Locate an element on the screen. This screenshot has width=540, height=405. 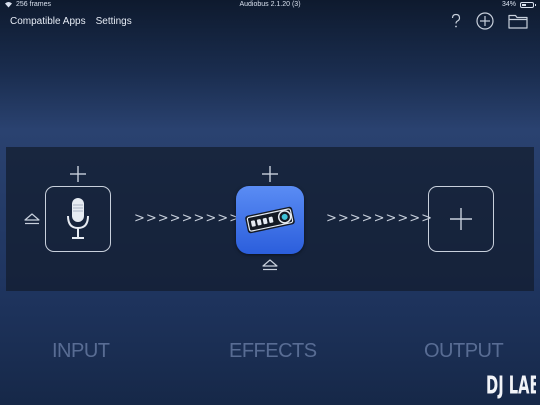
nav-actions is located at coordinates (489, 21).